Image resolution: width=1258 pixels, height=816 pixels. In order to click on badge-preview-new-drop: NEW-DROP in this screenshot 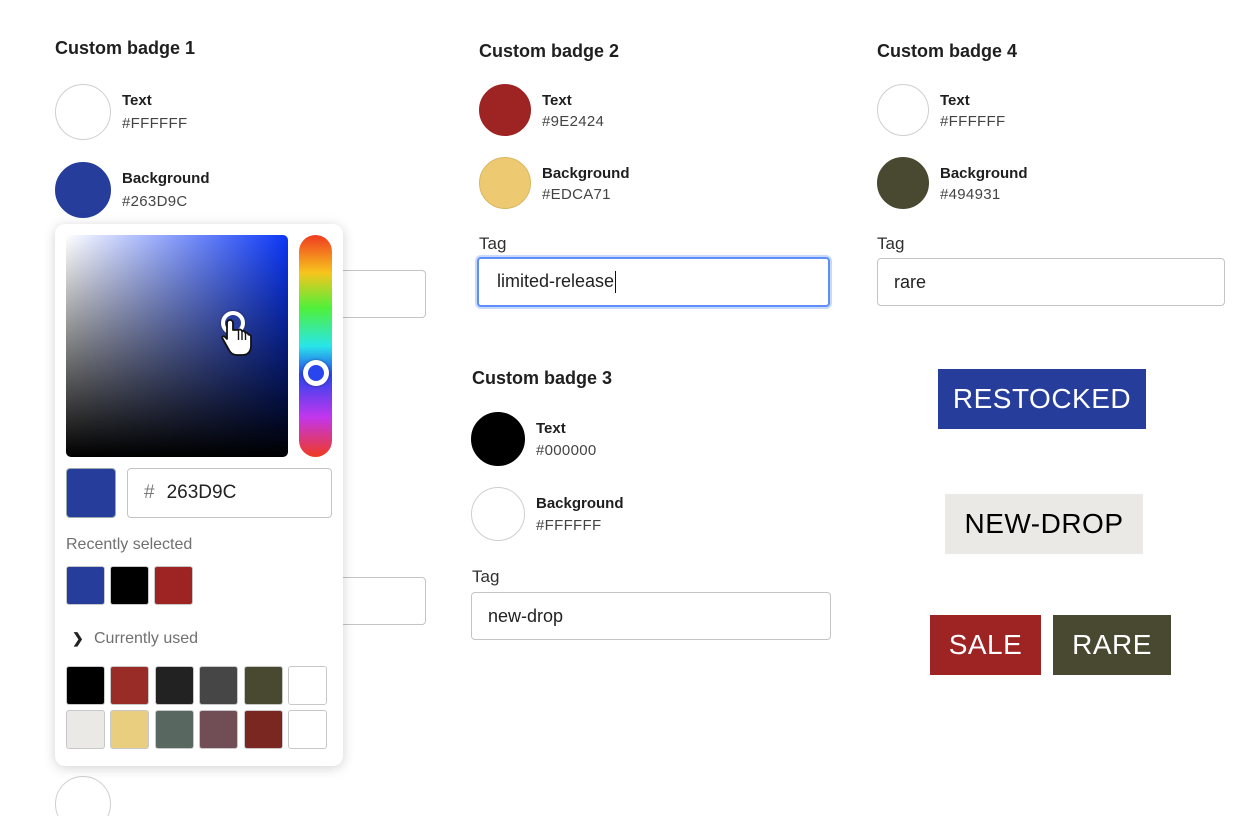, I will do `click(1044, 524)`.